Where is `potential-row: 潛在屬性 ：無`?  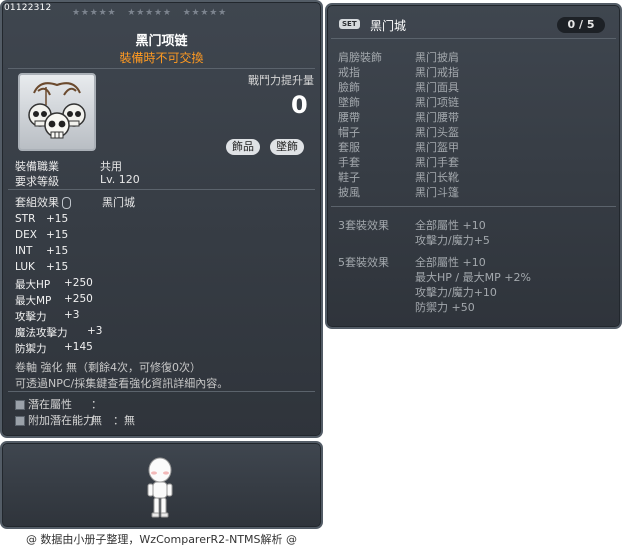
potential-row: 潛在屬性 ：無 is located at coordinates (58, 411).